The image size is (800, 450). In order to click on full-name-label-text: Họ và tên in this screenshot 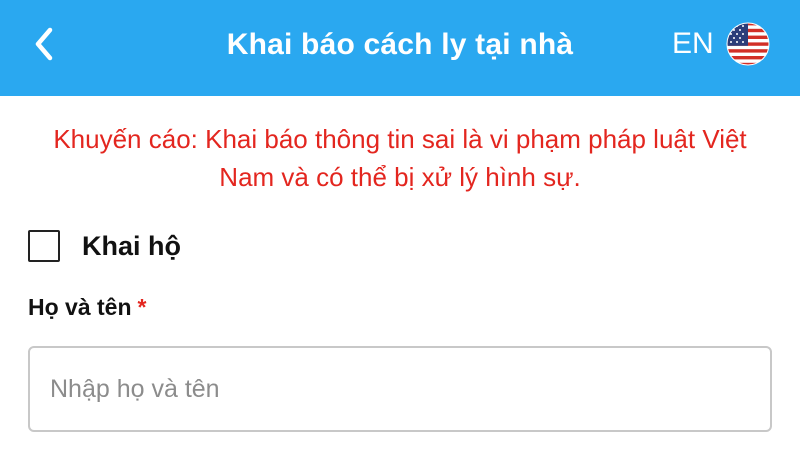, I will do `click(80, 307)`.